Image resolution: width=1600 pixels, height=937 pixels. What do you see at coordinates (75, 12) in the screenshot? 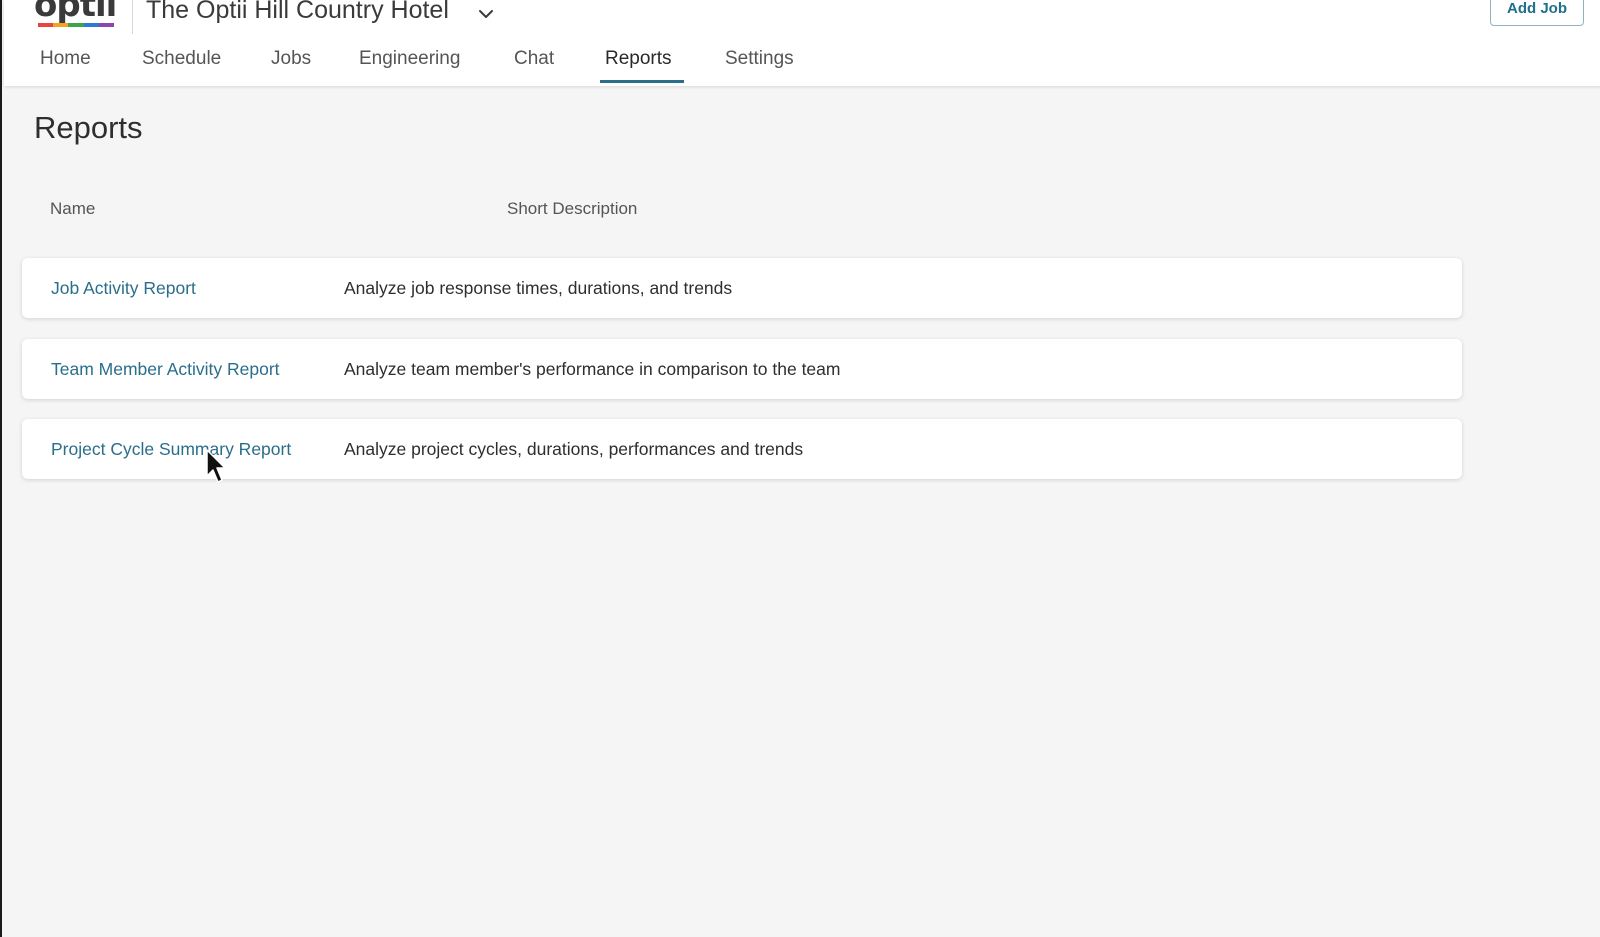
I see `logo-text: optii` at bounding box center [75, 12].